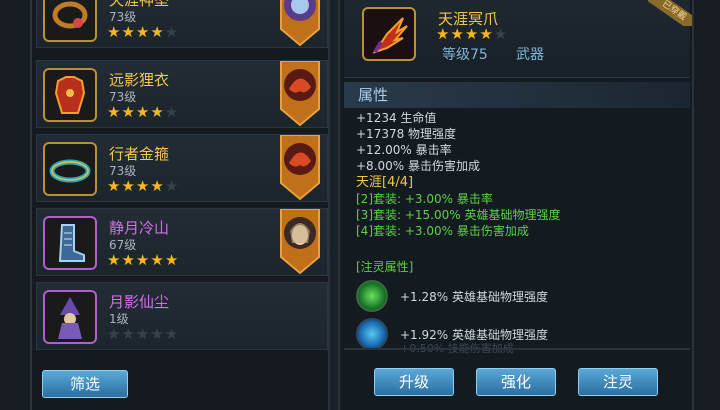 This screenshot has width=720, height=410. Describe the element at coordinates (182, 316) in the screenshot. I see `inventory-item: 月影仙尘 1级 ★ ★ ★ ★ ★` at that location.